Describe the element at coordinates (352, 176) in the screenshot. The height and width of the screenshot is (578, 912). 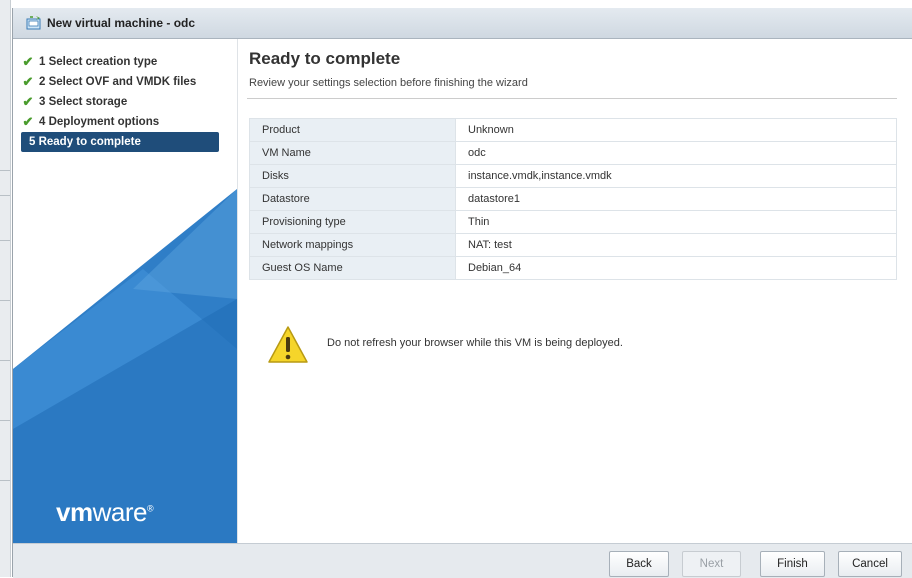
I see `row-key: Disks` at that location.